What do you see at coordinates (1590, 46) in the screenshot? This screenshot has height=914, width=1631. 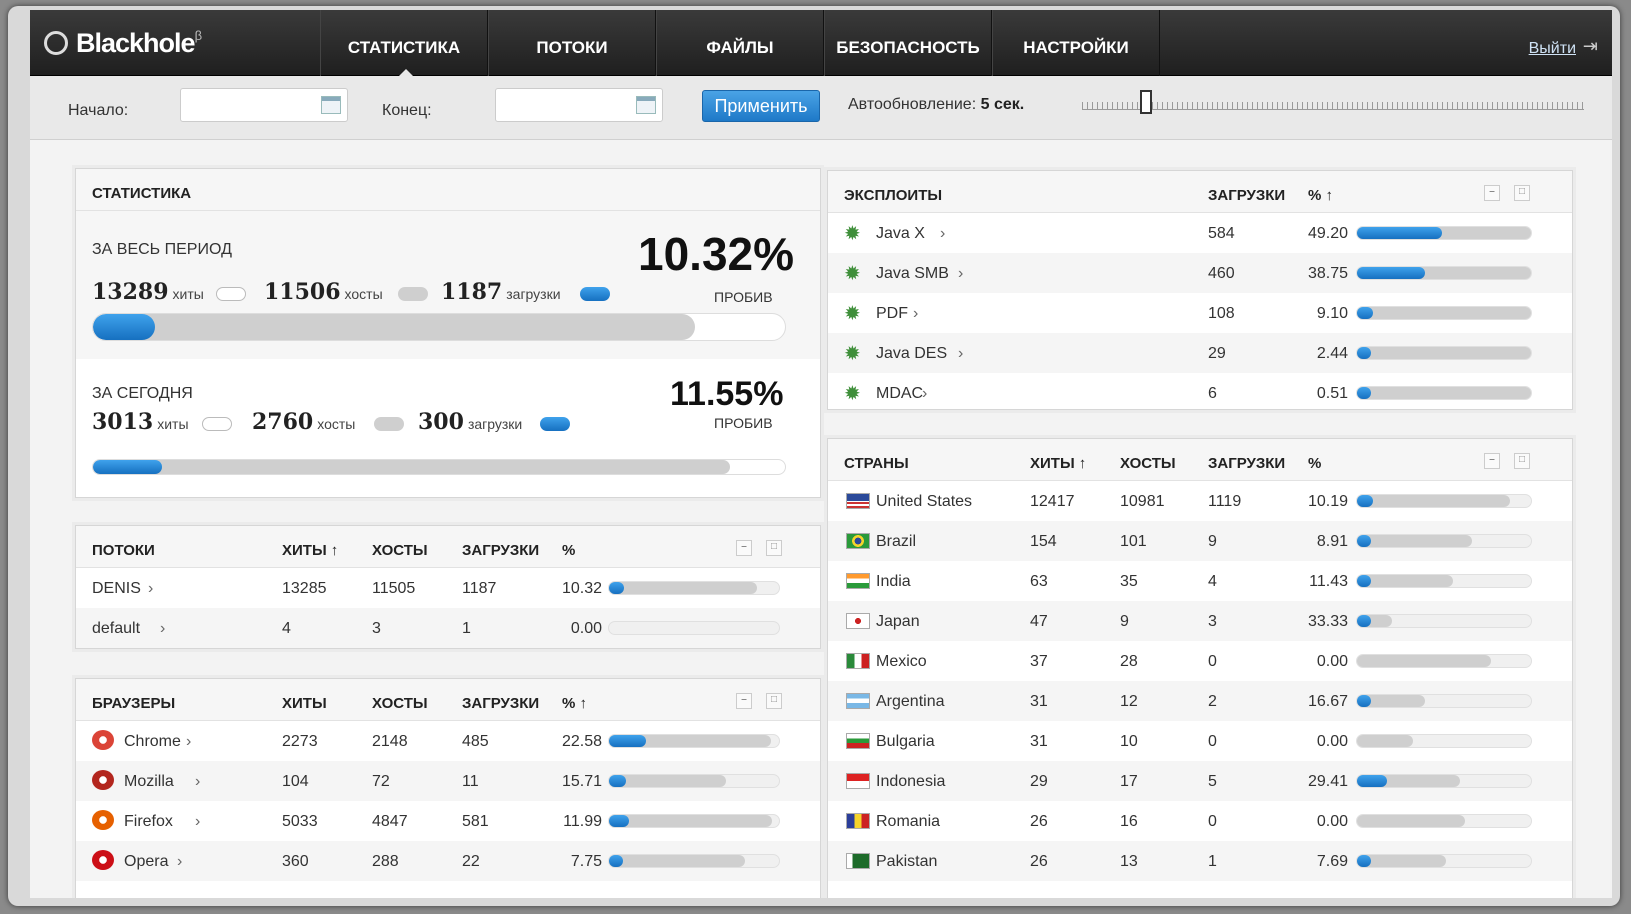 I see `logout-icon: ⇥` at bounding box center [1590, 46].